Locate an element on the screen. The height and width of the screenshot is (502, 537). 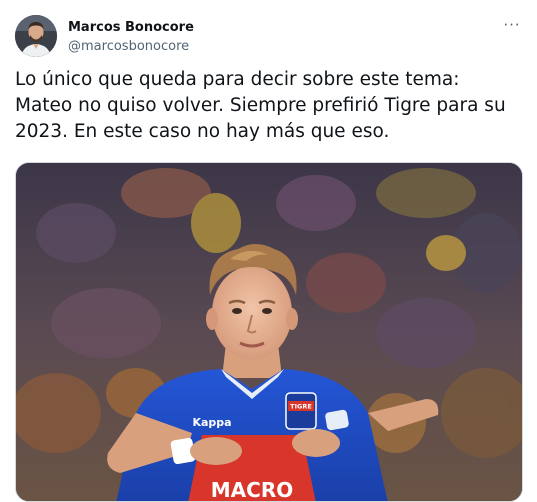
author-name: Marcos Bonocore is located at coordinates (131, 27).